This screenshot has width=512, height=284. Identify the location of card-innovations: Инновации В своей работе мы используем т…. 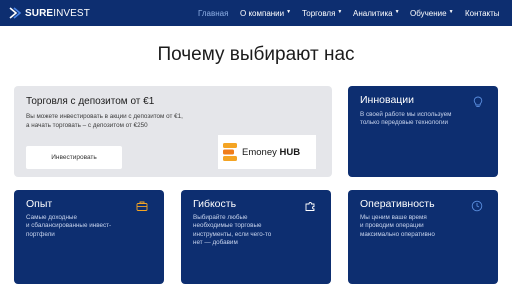
(423, 131).